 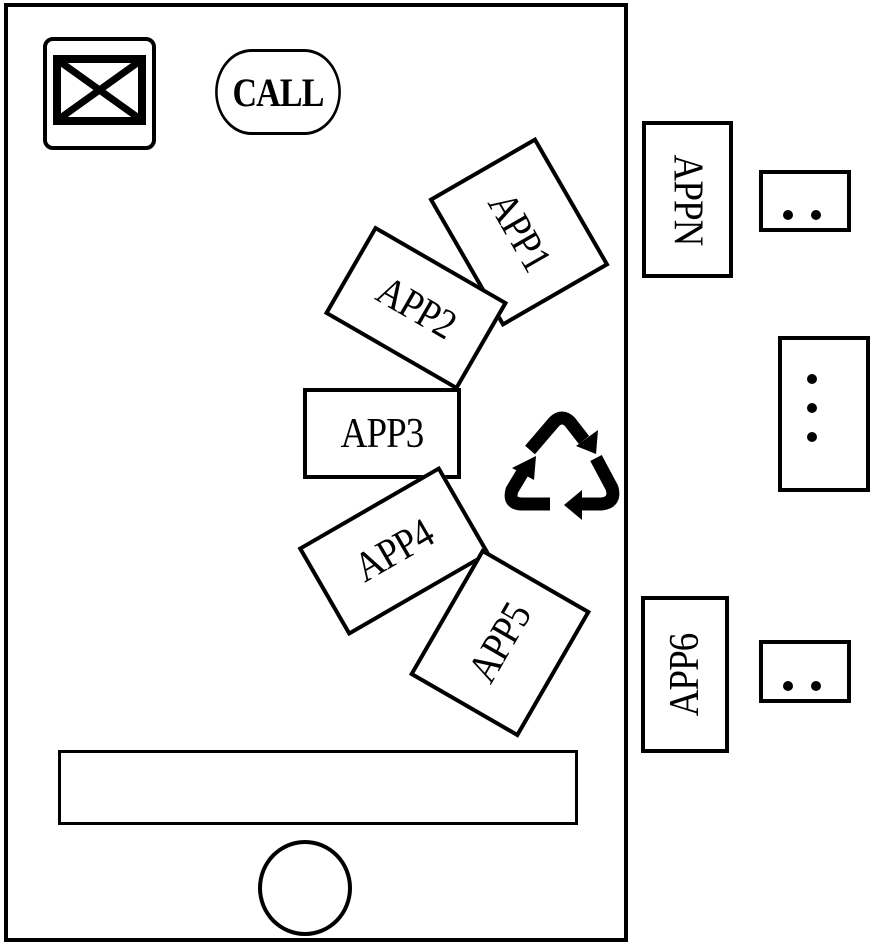 I want to click on recycle-button, so click(x=562, y=467).